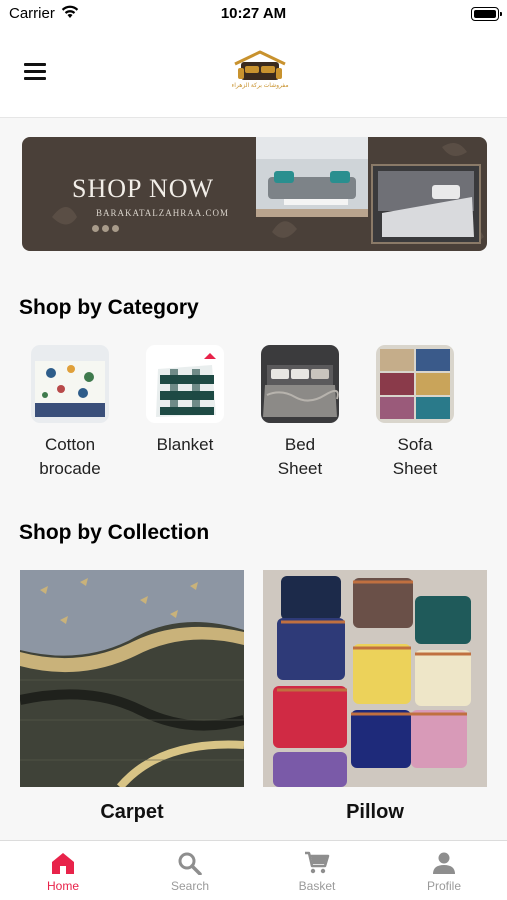  What do you see at coordinates (317, 886) in the screenshot?
I see `tab-label: Basket` at bounding box center [317, 886].